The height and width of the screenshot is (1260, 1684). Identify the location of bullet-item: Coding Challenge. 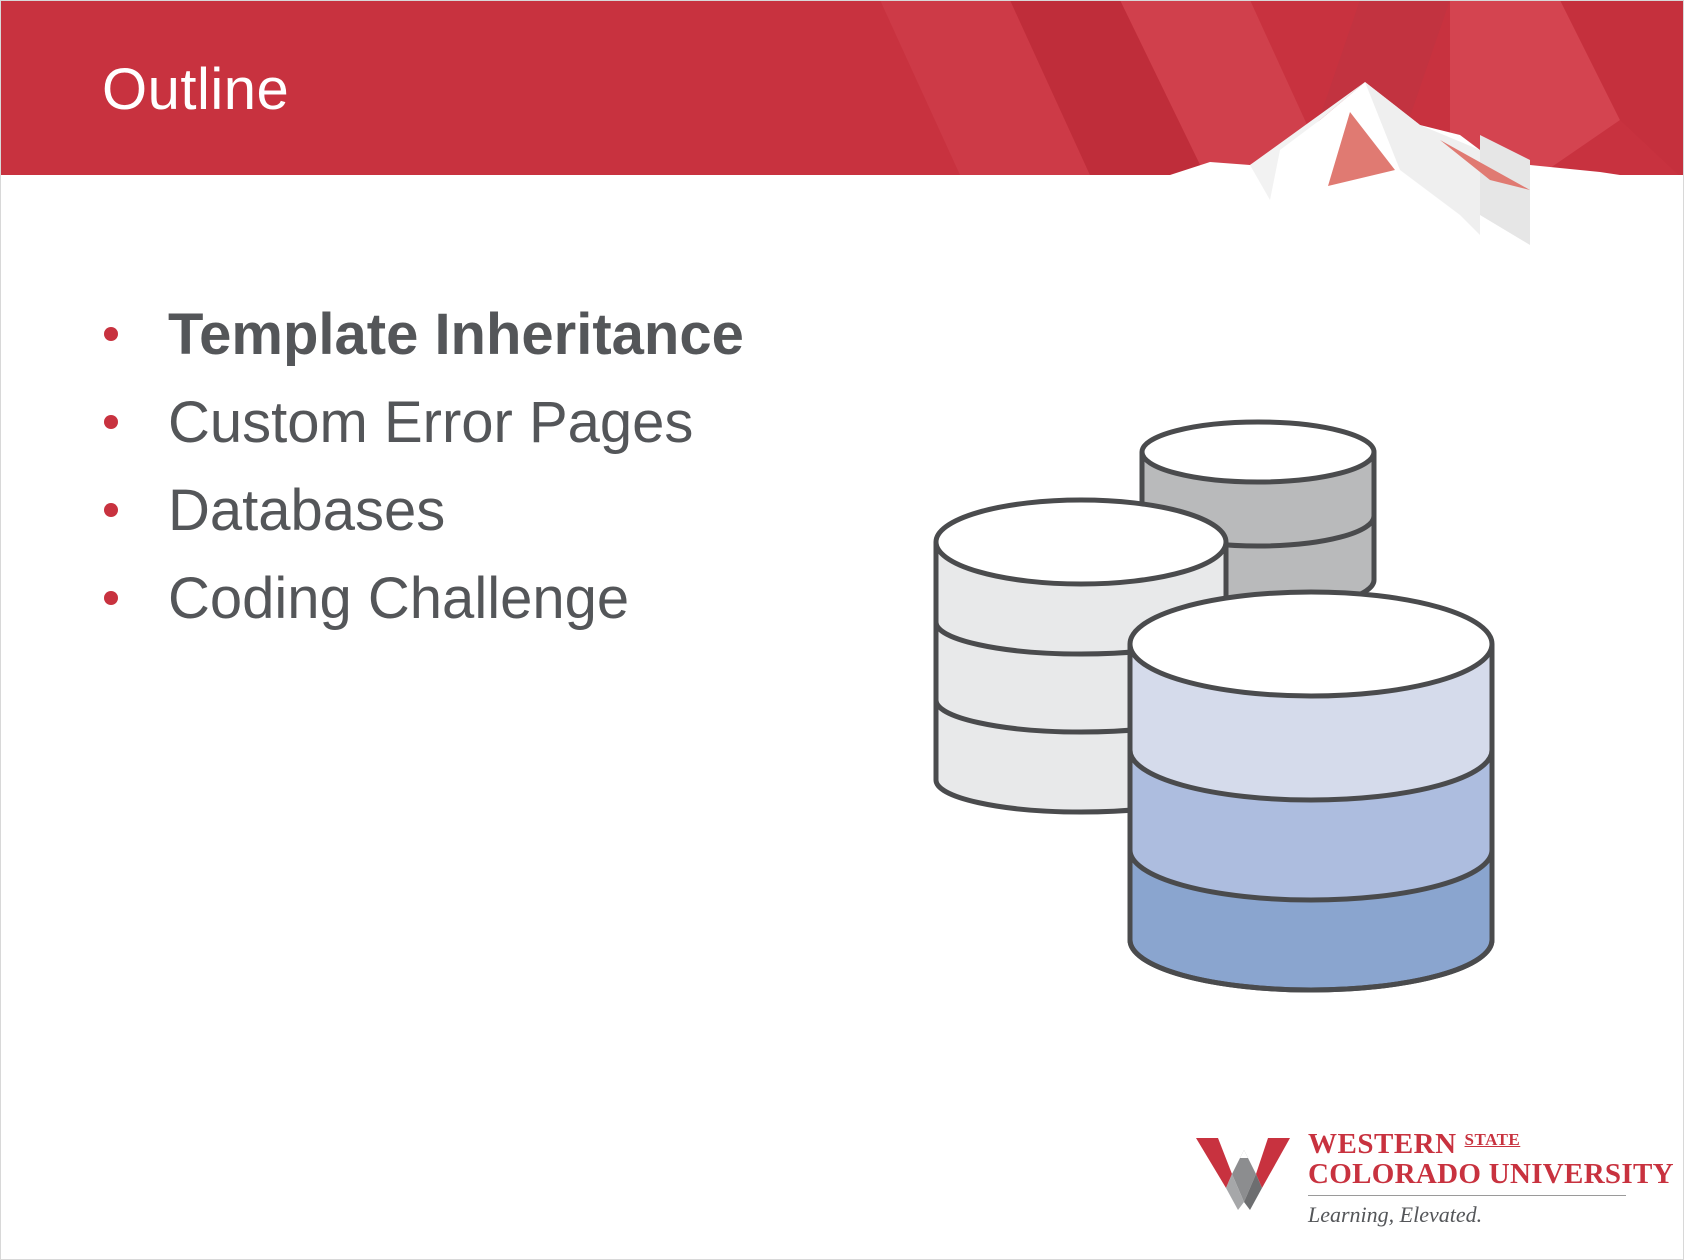
(422, 598).